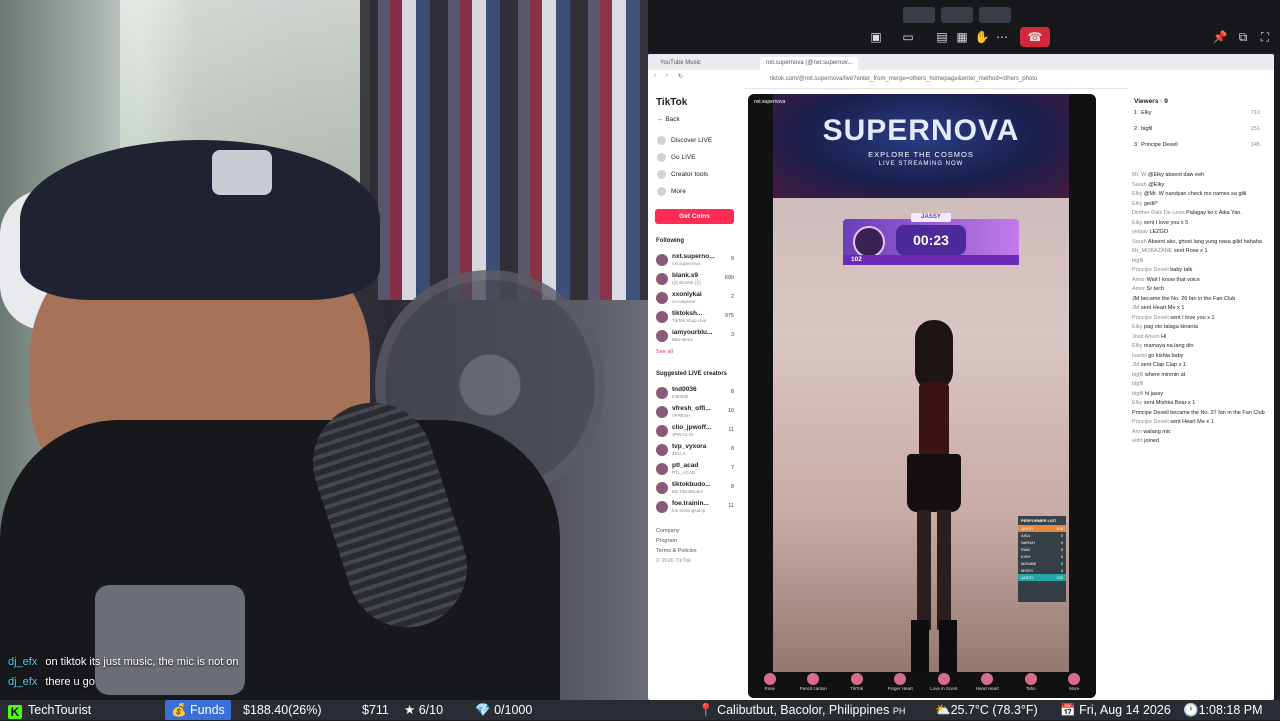  Describe the element at coordinates (1199, 147) in the screenshot. I see `top-viewer-row: 3 Principe Dexell 145` at that location.